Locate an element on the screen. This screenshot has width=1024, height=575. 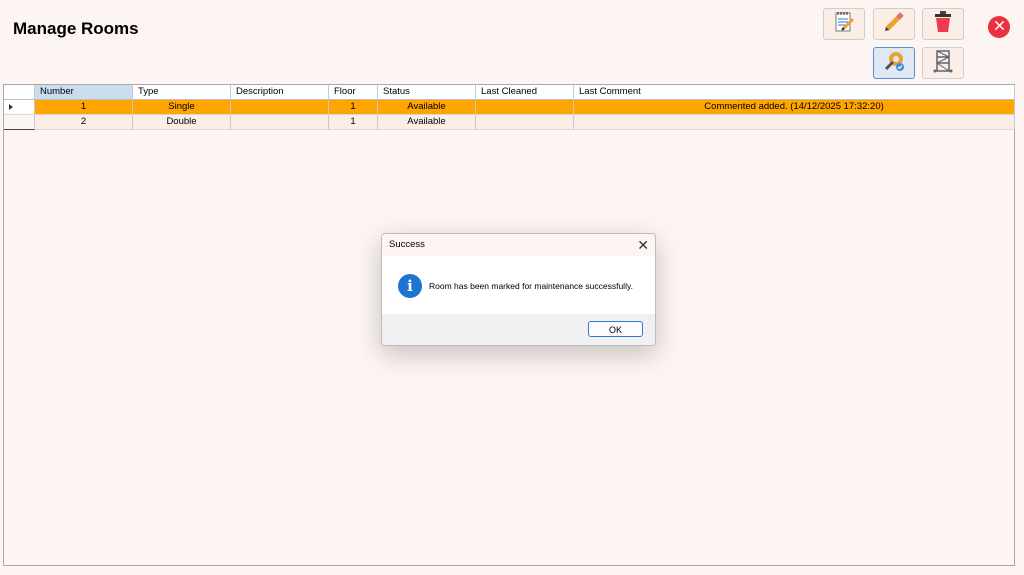
edit-button is located at coordinates (894, 24).